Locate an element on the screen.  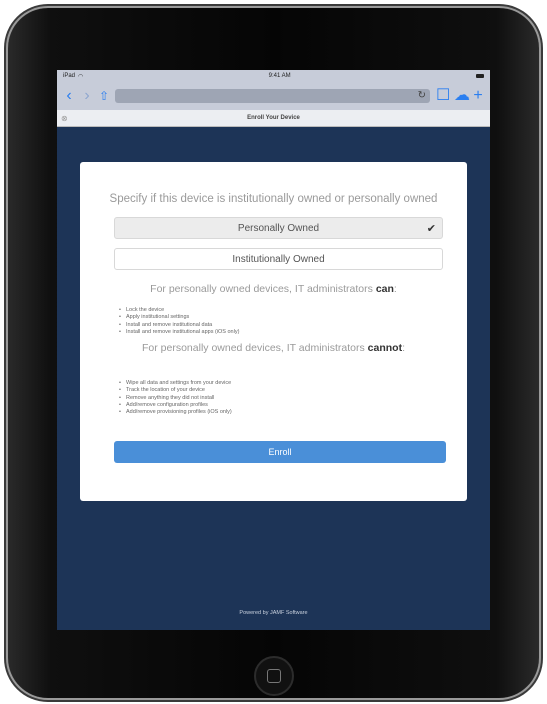
personally-owned-label: Personally Owned is located at coordinates (278, 228).